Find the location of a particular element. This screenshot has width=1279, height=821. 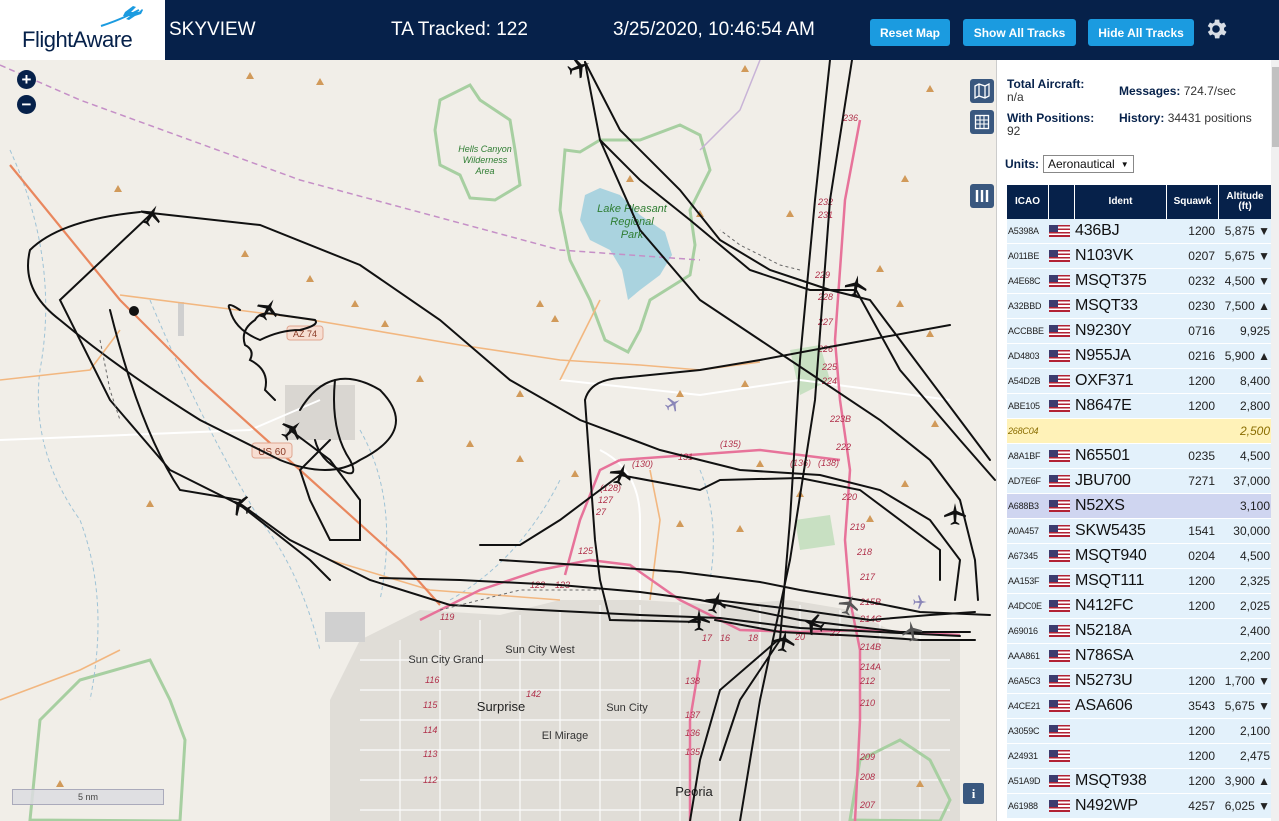

table-row: A8A1BF N65501 0235 4,500 is located at coordinates (1139, 456).